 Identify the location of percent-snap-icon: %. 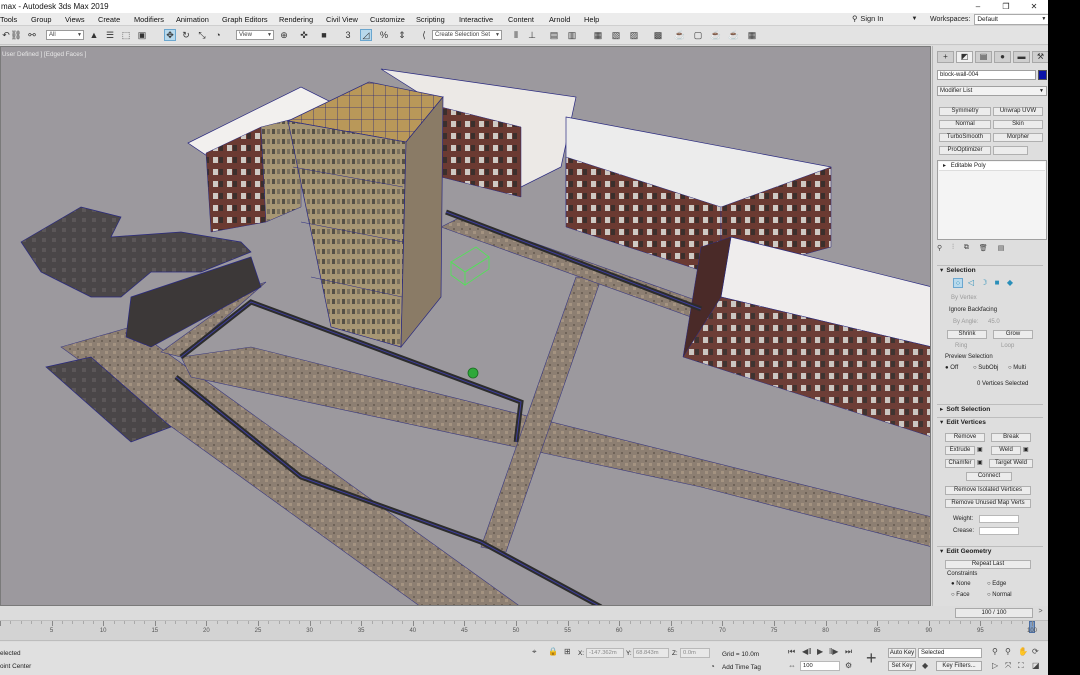
(384, 35).